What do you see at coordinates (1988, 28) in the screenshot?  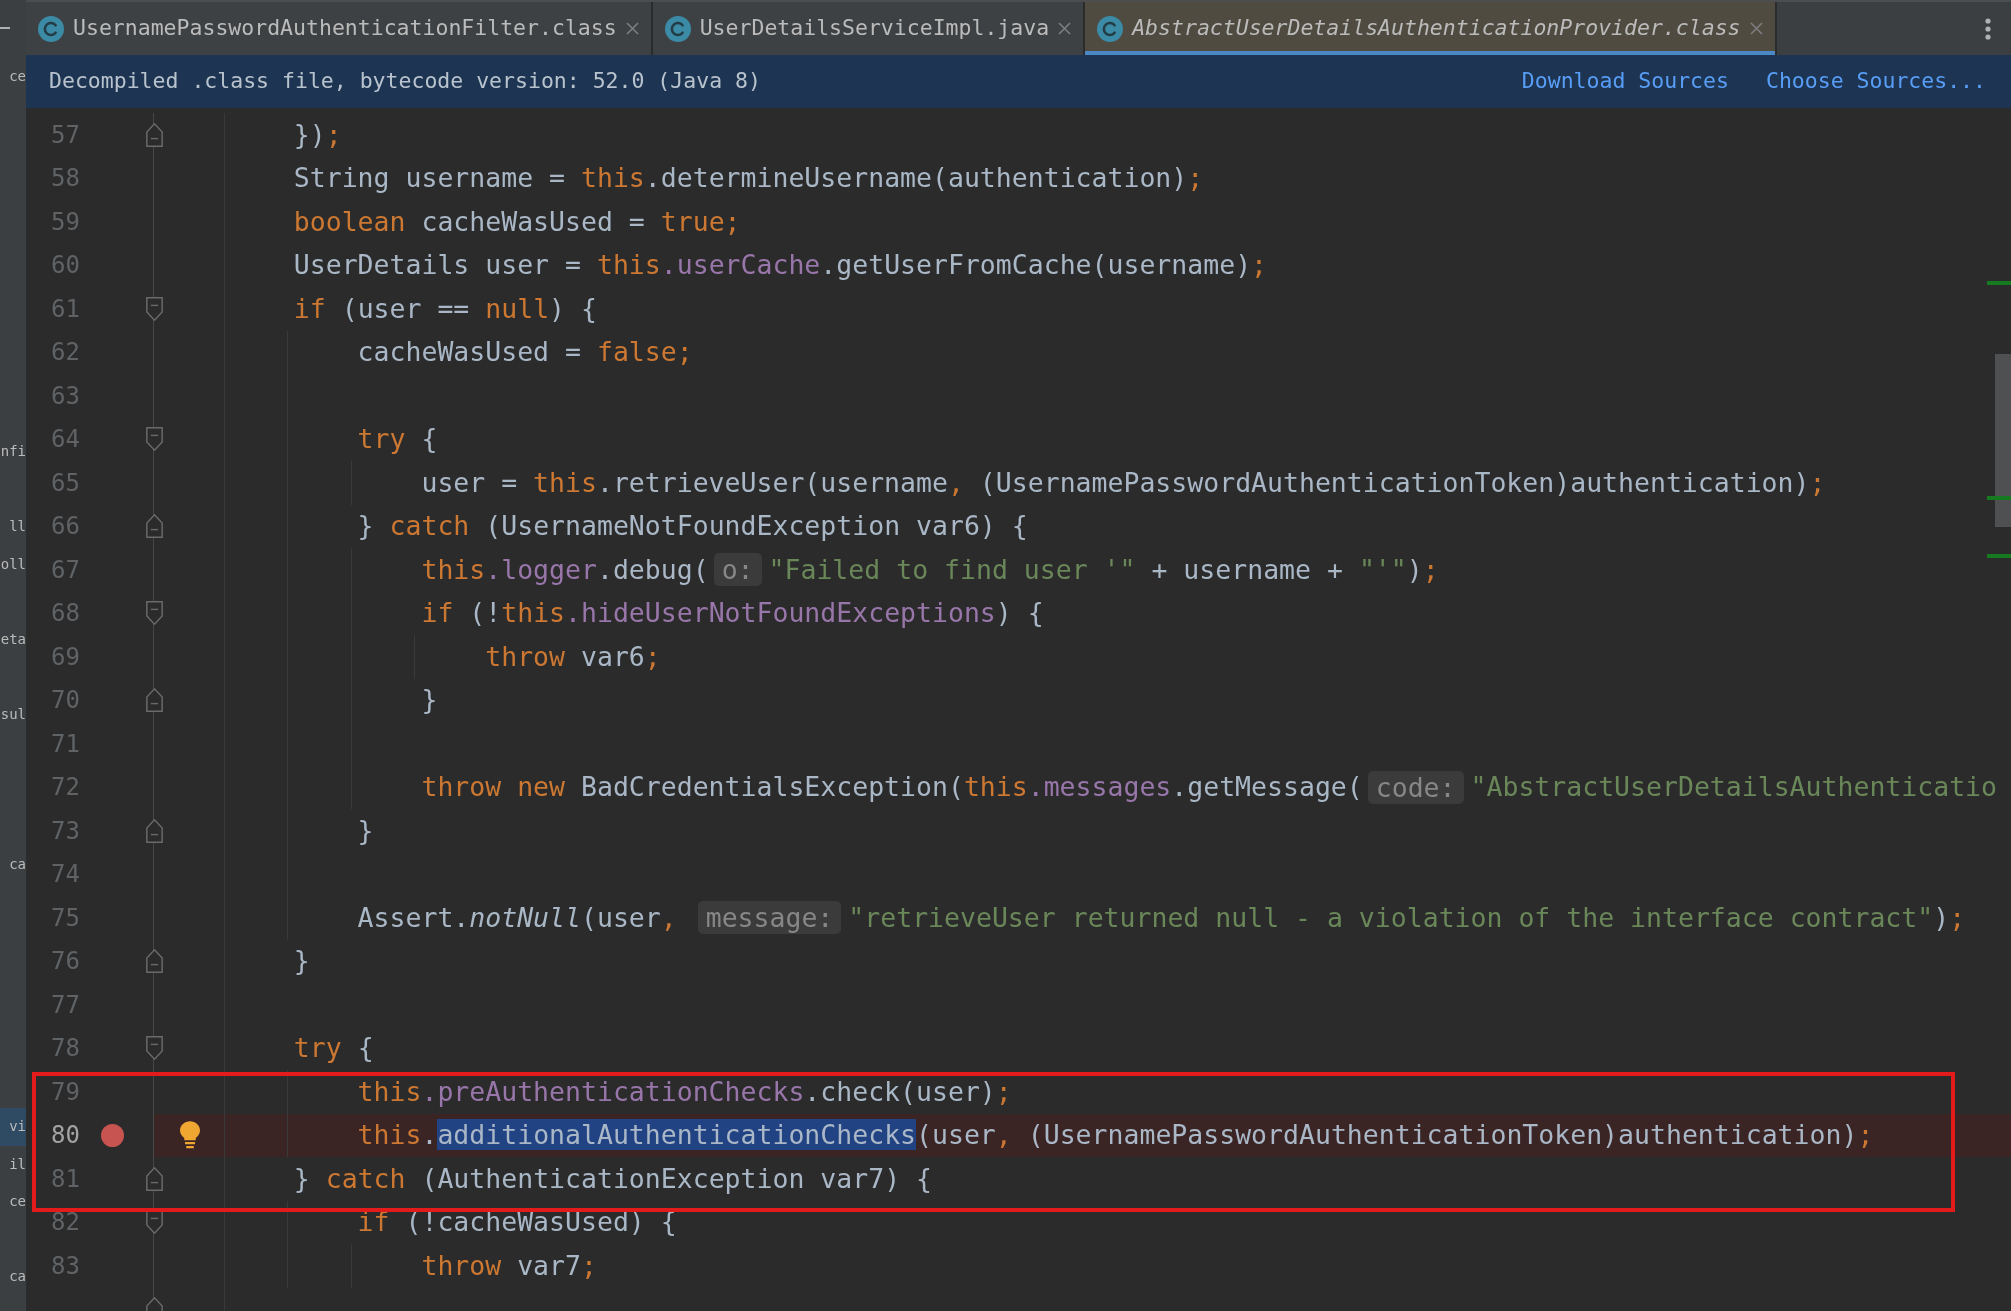 I see `more-options-icon` at bounding box center [1988, 28].